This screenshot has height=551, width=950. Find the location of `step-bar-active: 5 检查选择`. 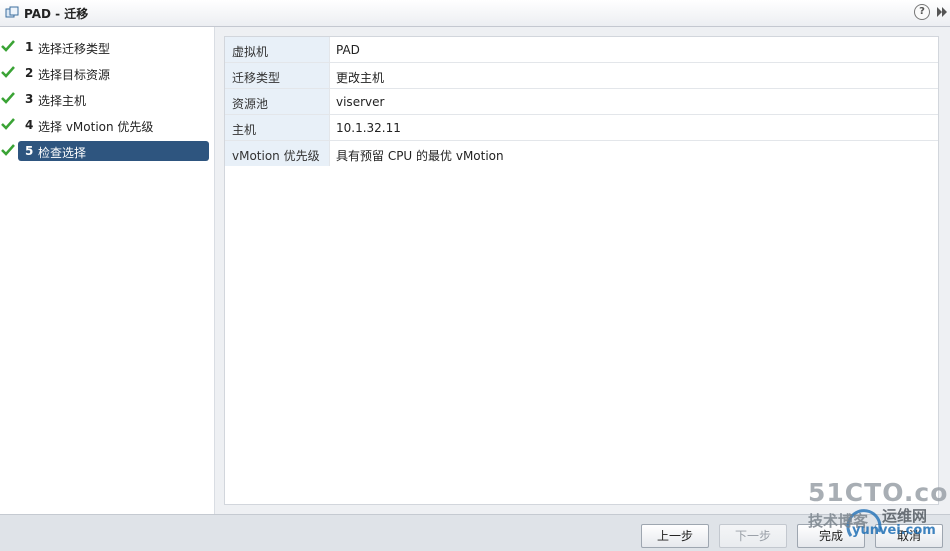

step-bar-active: 5 检查选择 is located at coordinates (113, 151).